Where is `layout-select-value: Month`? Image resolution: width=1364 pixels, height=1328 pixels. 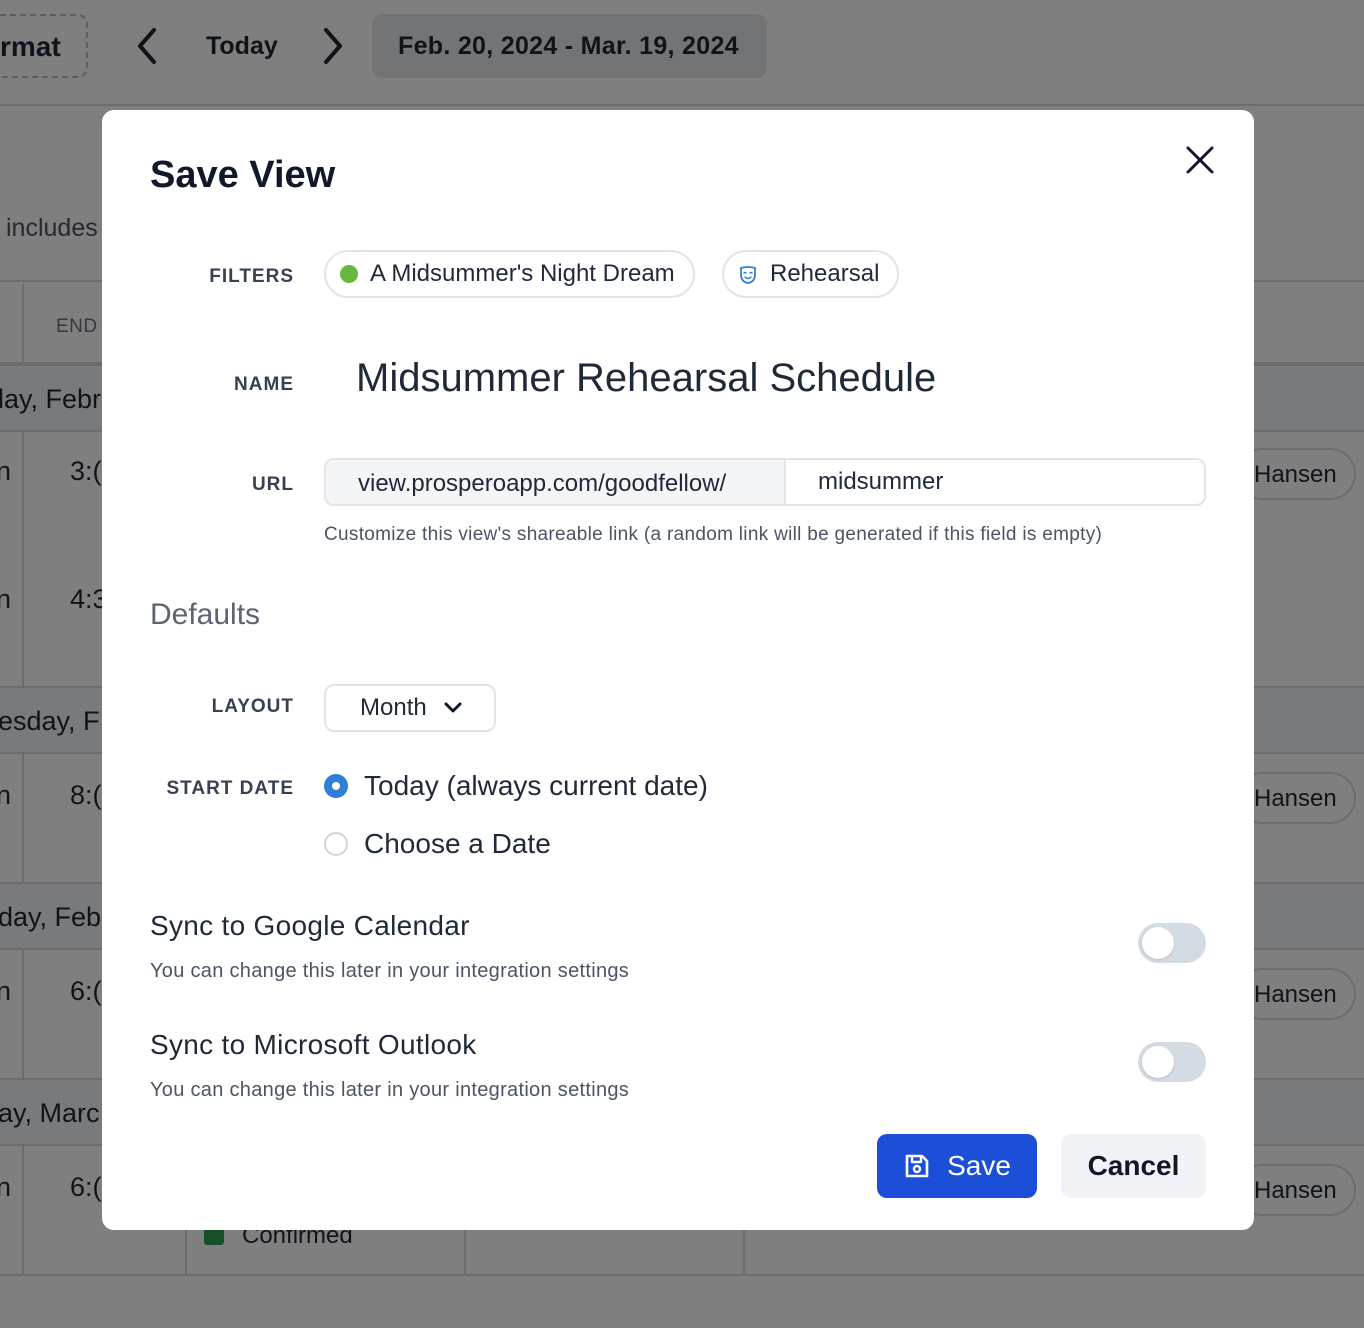
layout-select-value: Month is located at coordinates (393, 707).